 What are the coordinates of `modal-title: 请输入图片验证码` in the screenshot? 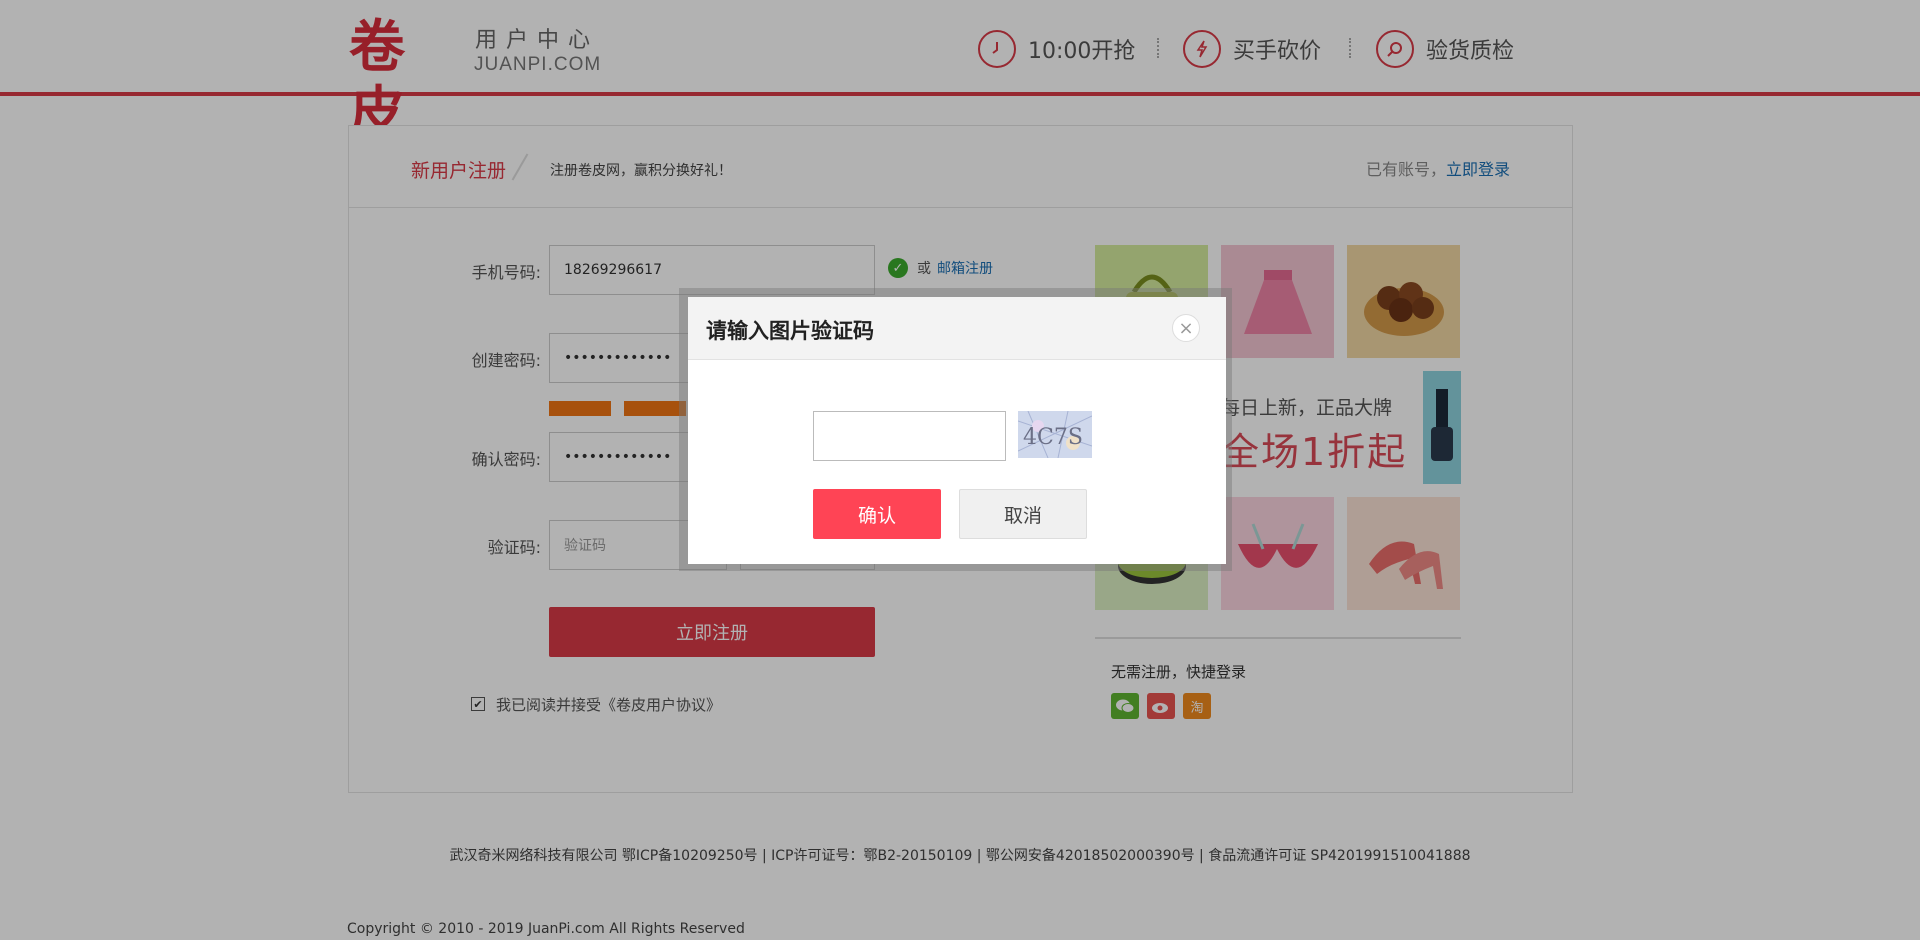 It's located at (790, 331).